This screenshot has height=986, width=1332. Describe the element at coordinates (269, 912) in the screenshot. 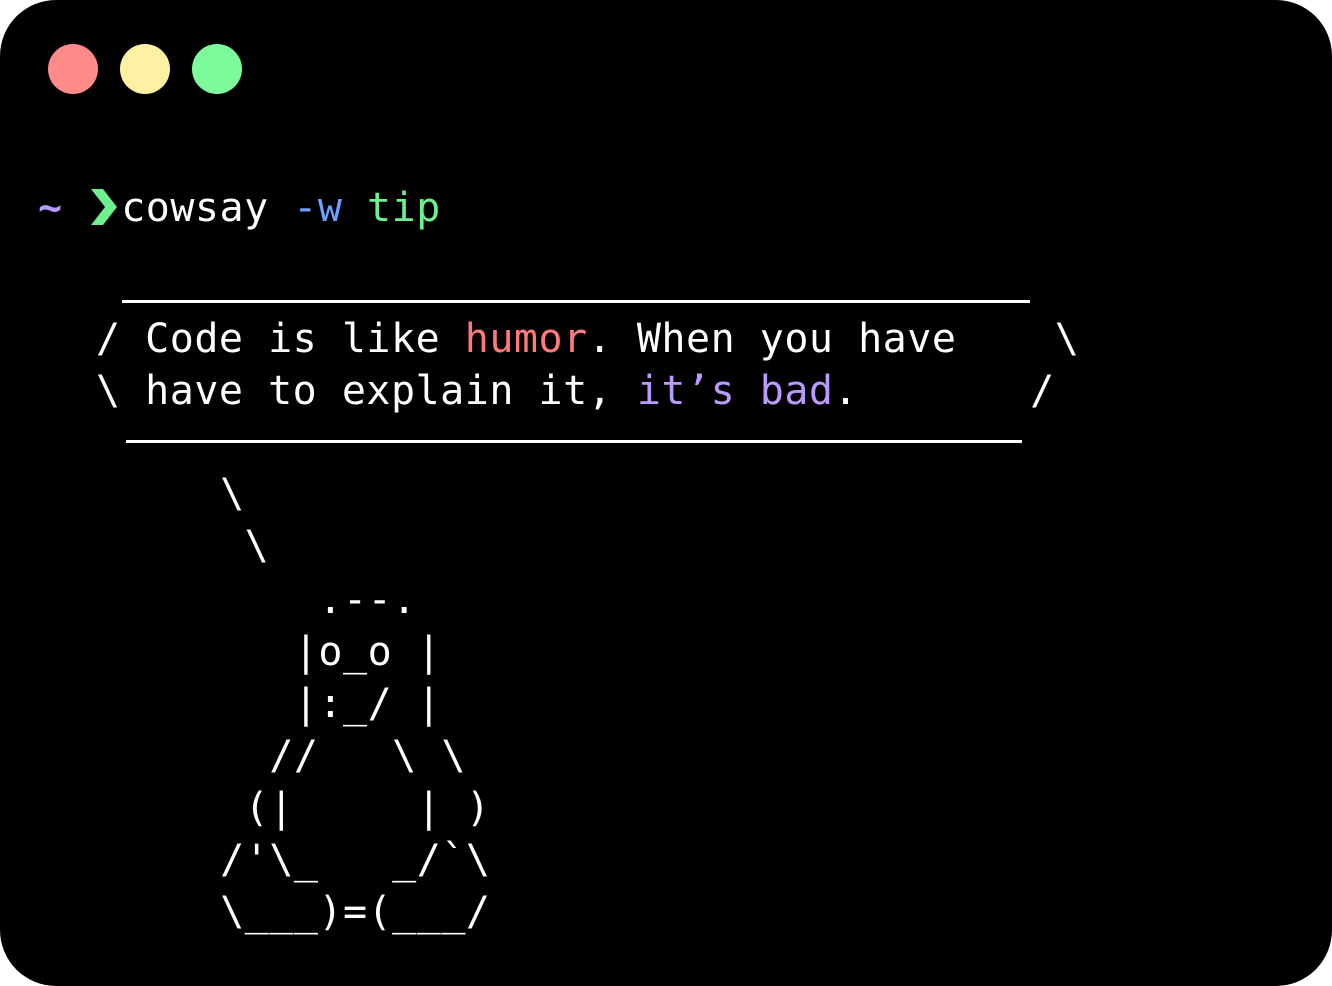

I see `art-line: \___)=(___/` at that location.